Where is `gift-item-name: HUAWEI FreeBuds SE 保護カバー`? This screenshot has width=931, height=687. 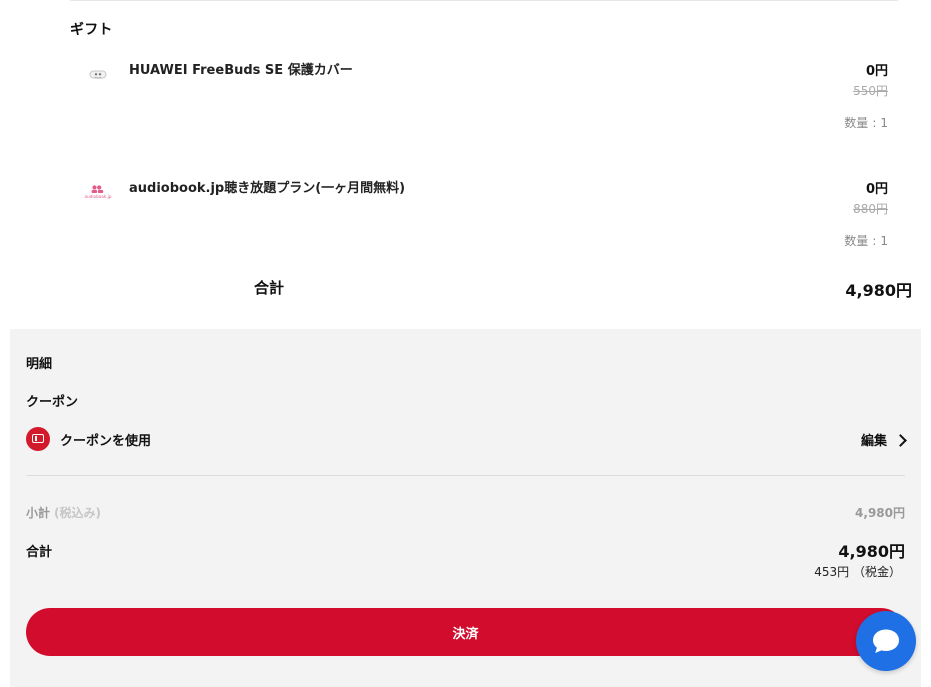
gift-item-name: HUAWEI FreeBuds SE 保護カバー is located at coordinates (241, 70).